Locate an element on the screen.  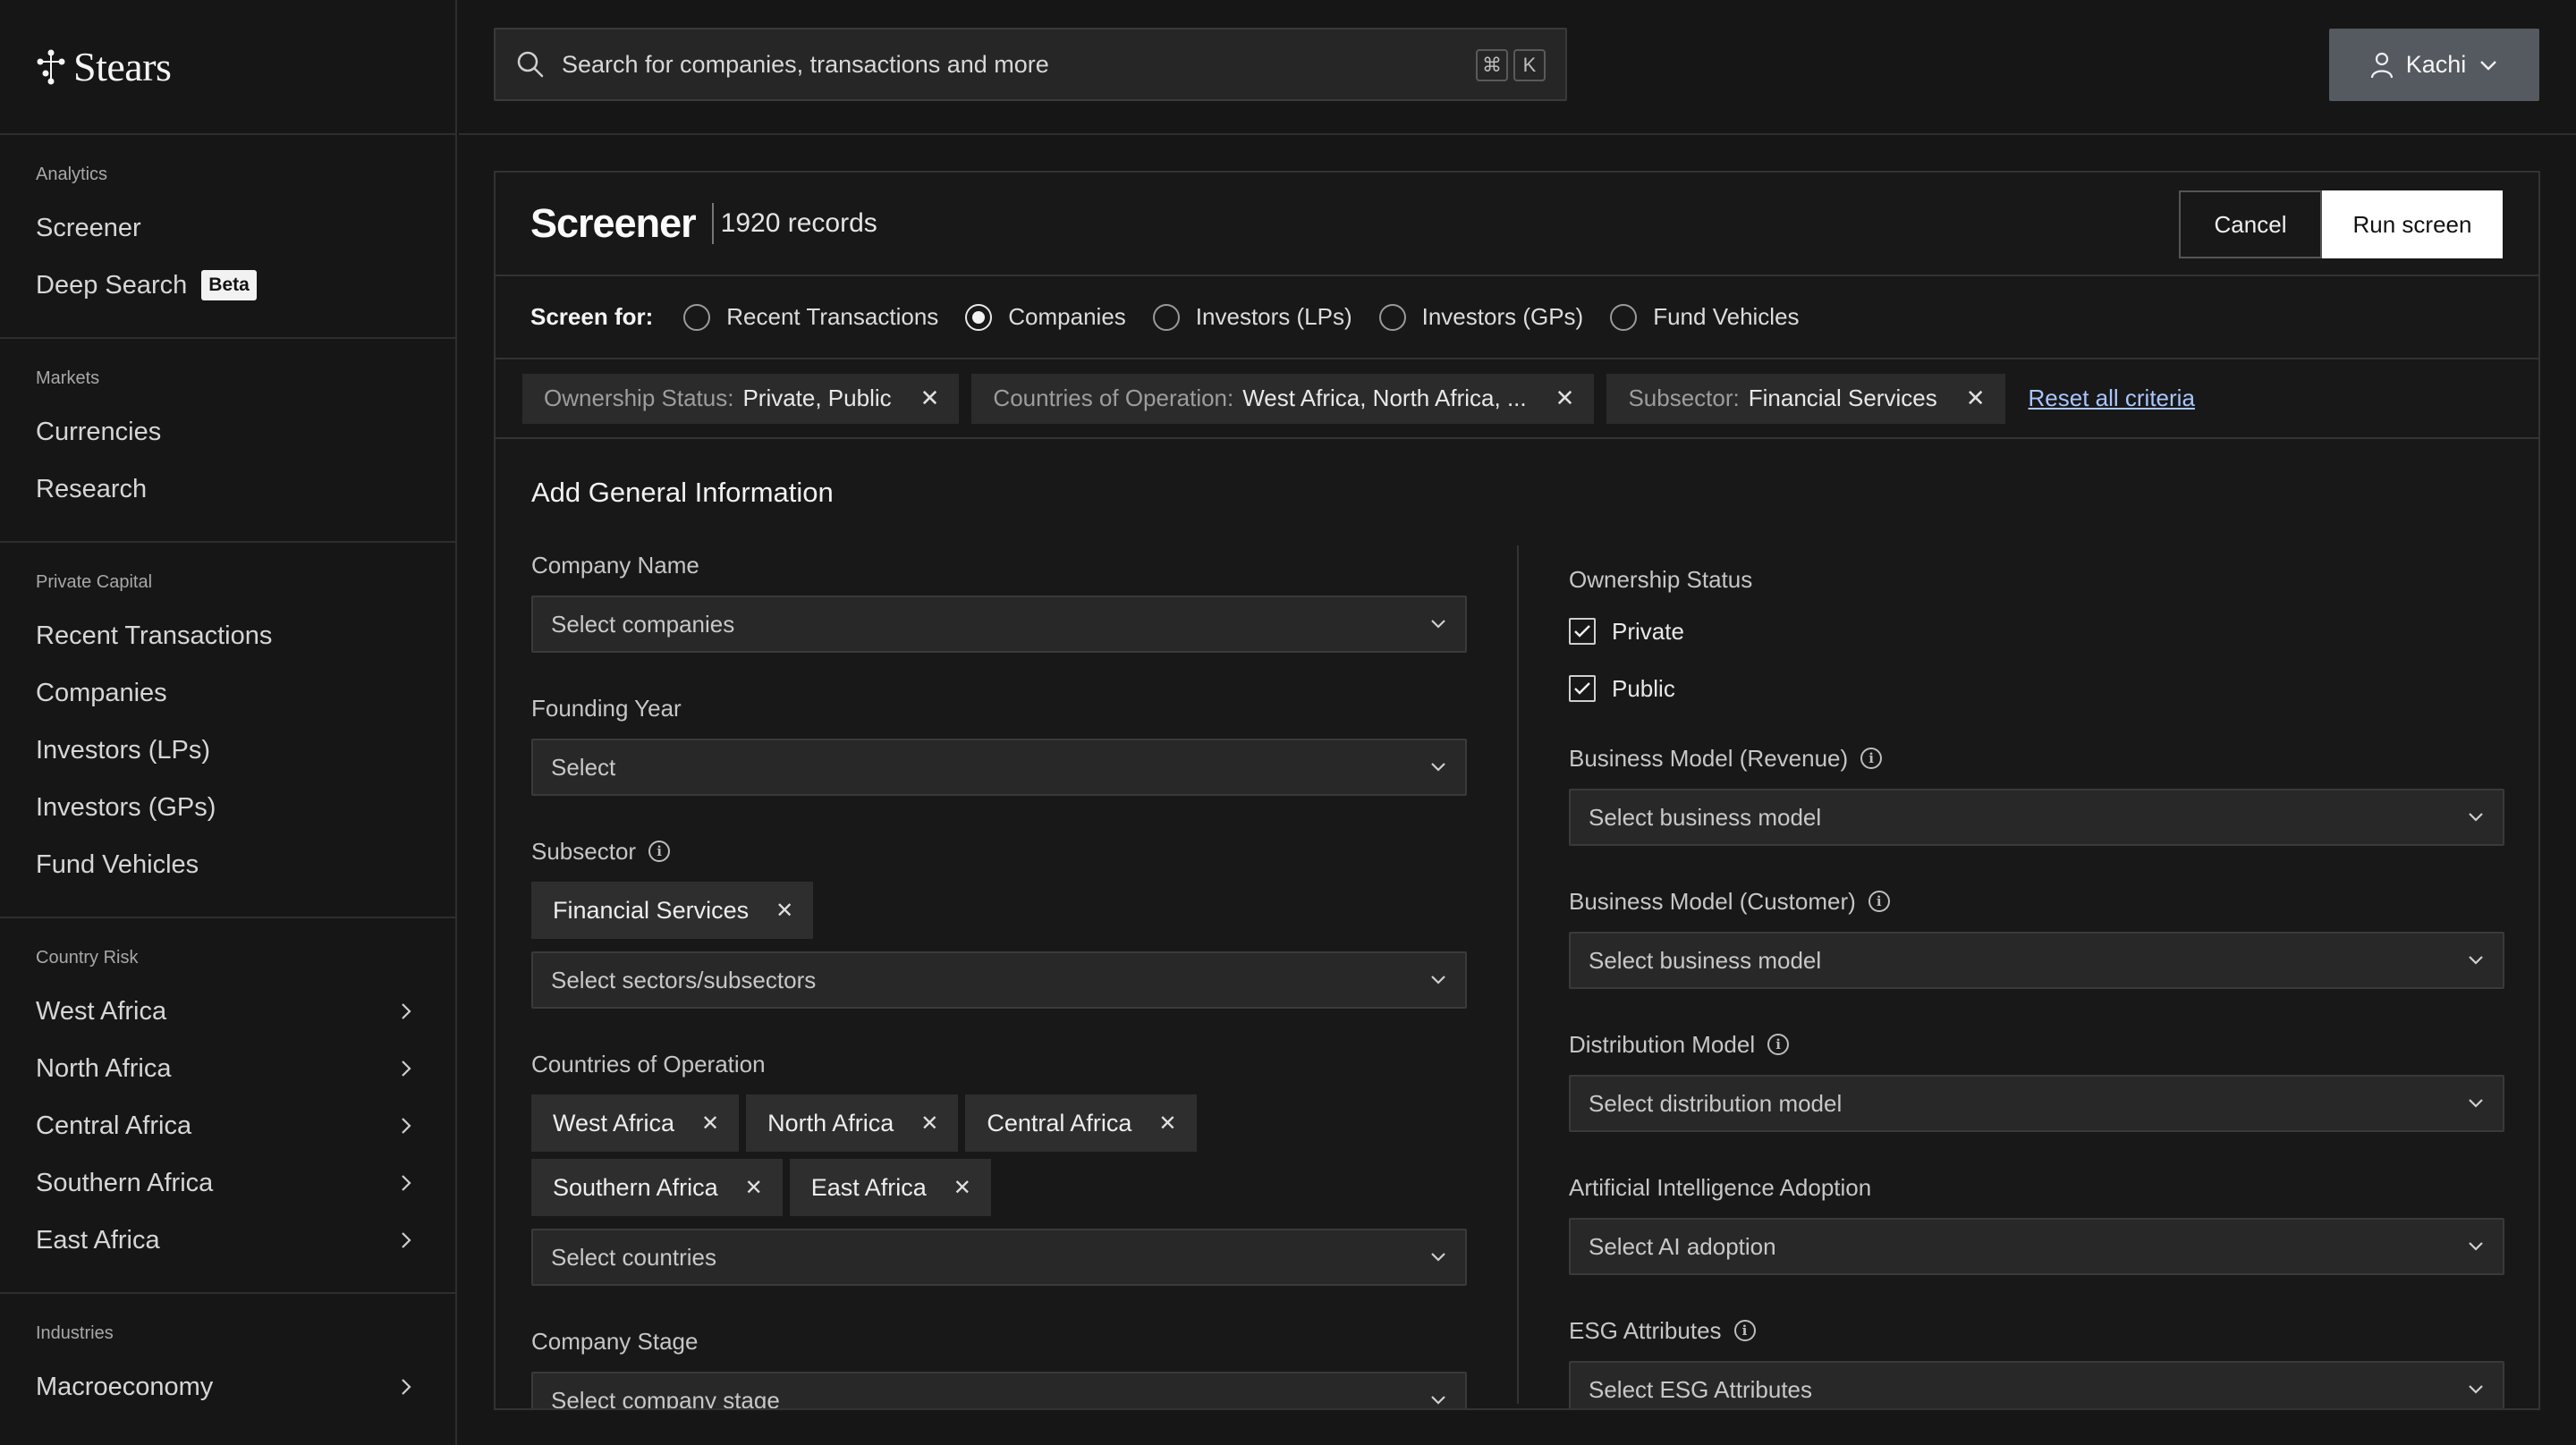
criteria-value: Private, Public is located at coordinates (817, 397).